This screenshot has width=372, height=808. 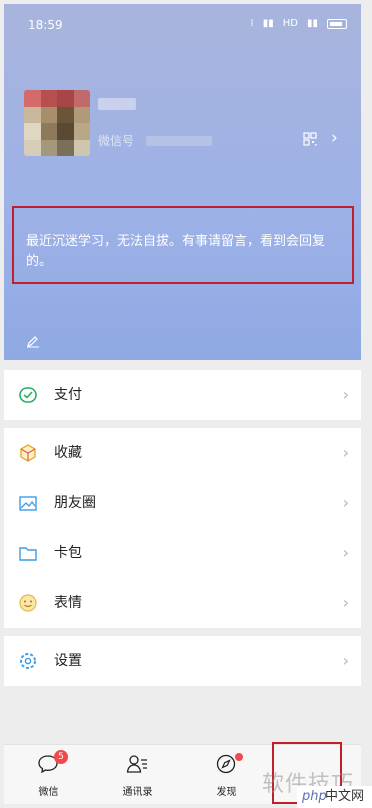 What do you see at coordinates (252, 23) in the screenshot?
I see `vibrate-icon: ⁞` at bounding box center [252, 23].